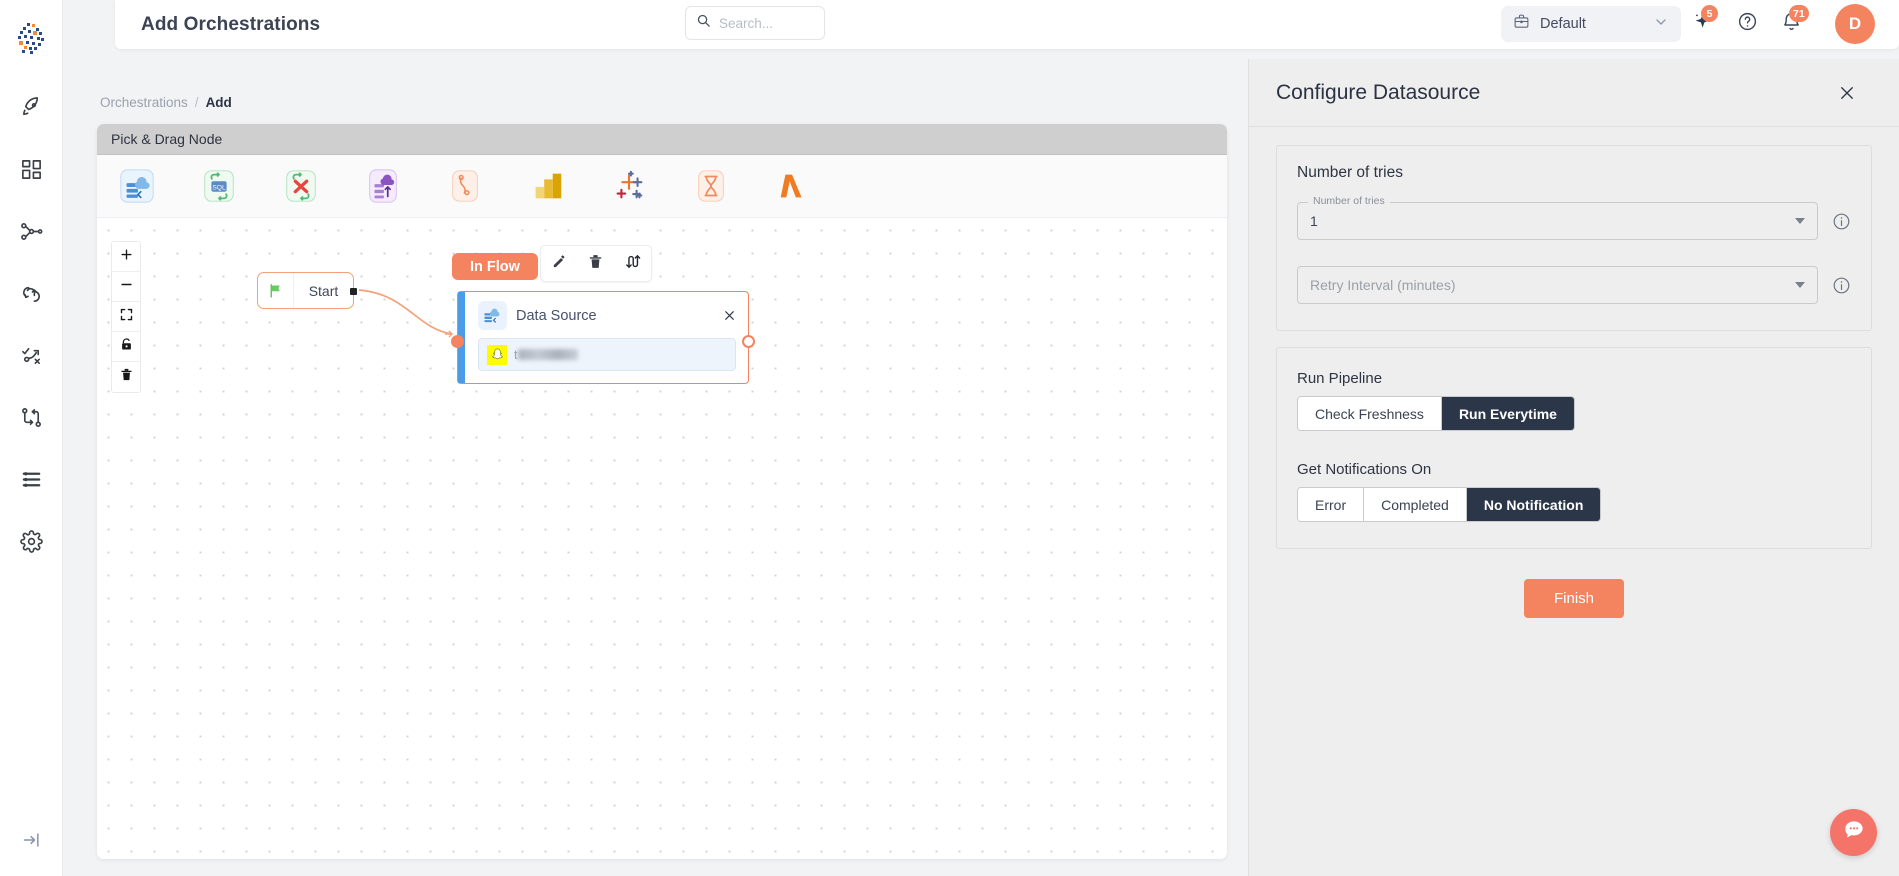 The height and width of the screenshot is (876, 1899). What do you see at coordinates (1383, 285) in the screenshot?
I see `retry-interval-placeholder: Retry Interval (minutes)` at bounding box center [1383, 285].